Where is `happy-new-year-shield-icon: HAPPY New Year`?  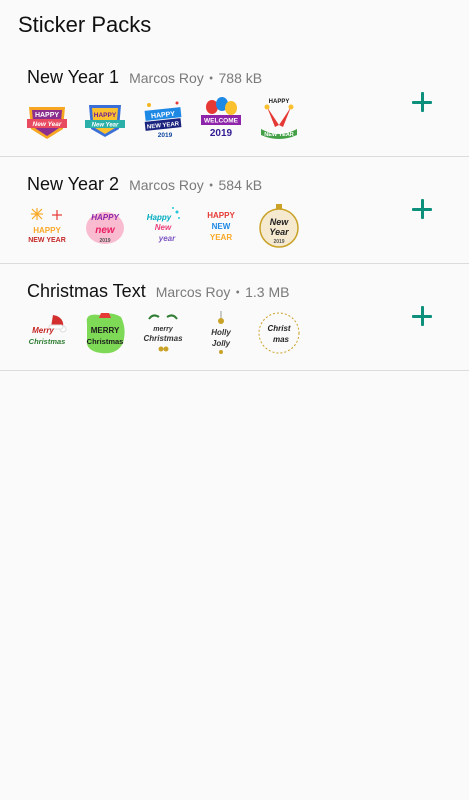
happy-new-year-shield-icon: HAPPY New Year is located at coordinates (47, 119).